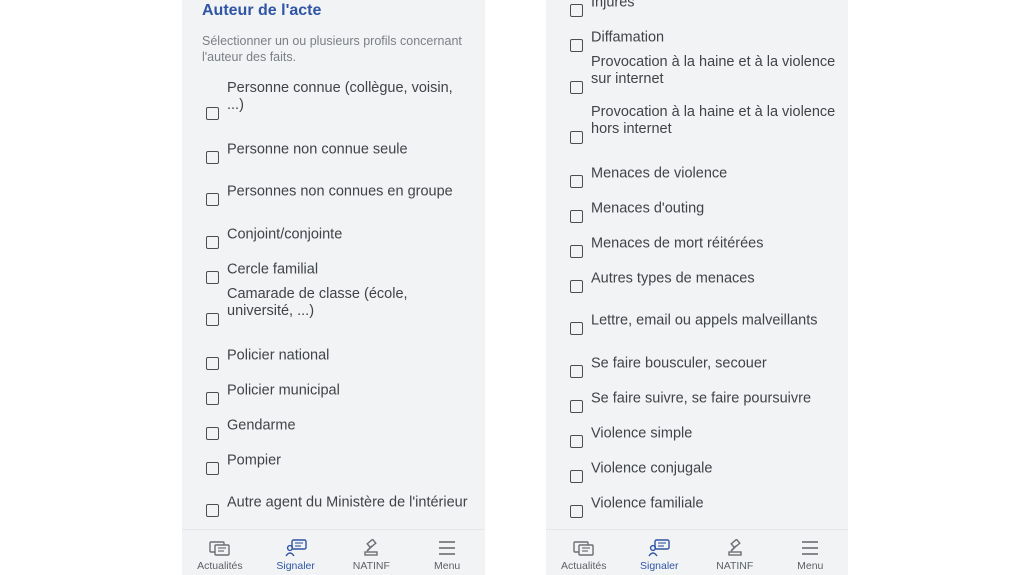 Image resolution: width=1024 pixels, height=575 pixels. Describe the element at coordinates (647, 503) in the screenshot. I see `checkbox-label: Violence familiale` at that location.